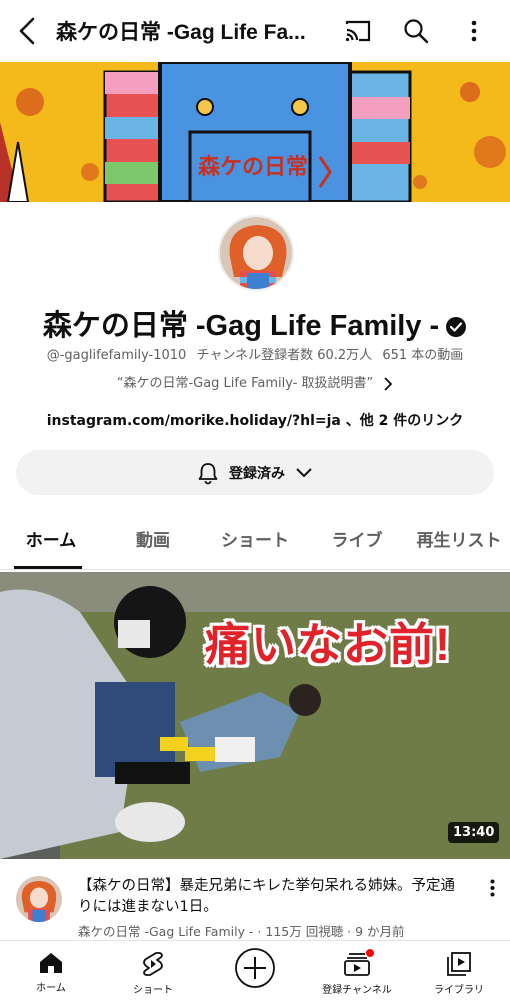 This screenshot has height=1000, width=510. What do you see at coordinates (51, 988) in the screenshot?
I see `nav-home-label: ホーム` at bounding box center [51, 988].